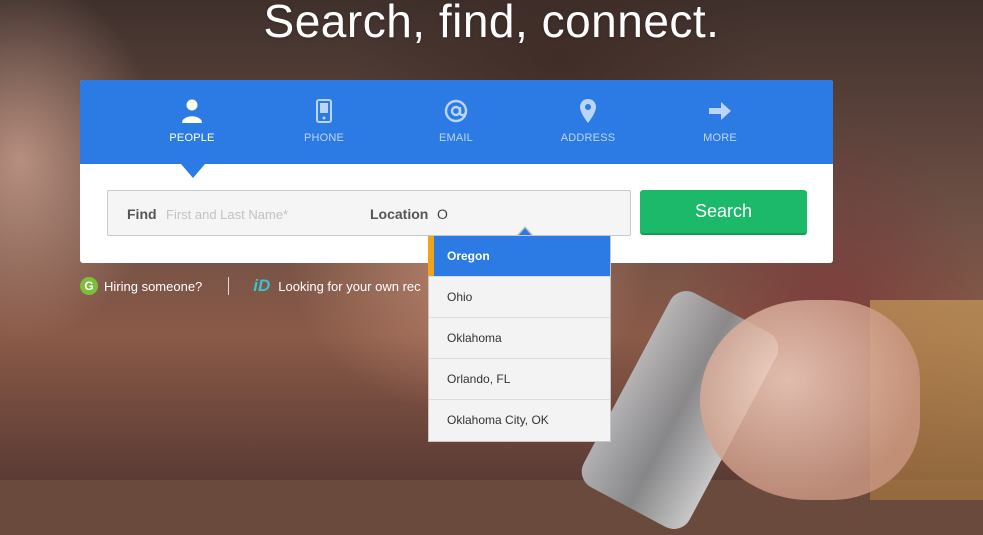 This screenshot has width=983, height=535. What do you see at coordinates (262, 285) in the screenshot?
I see `id-logo-icon: iD` at bounding box center [262, 285].